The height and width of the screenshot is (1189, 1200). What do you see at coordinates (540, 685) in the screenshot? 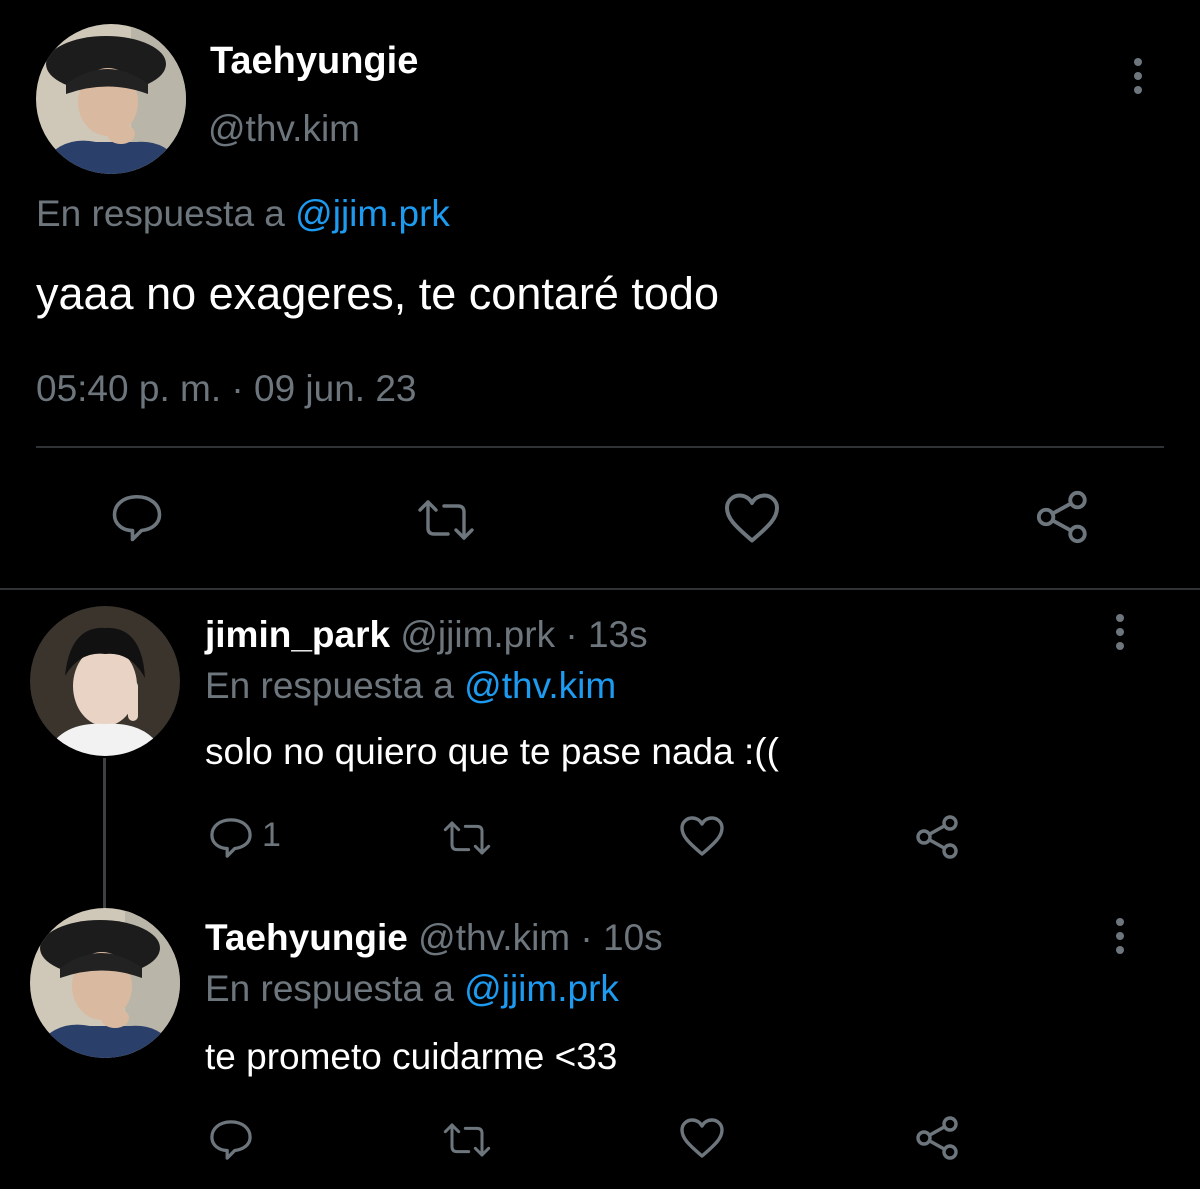
I see `reply-to-link: @thv.kim` at bounding box center [540, 685].